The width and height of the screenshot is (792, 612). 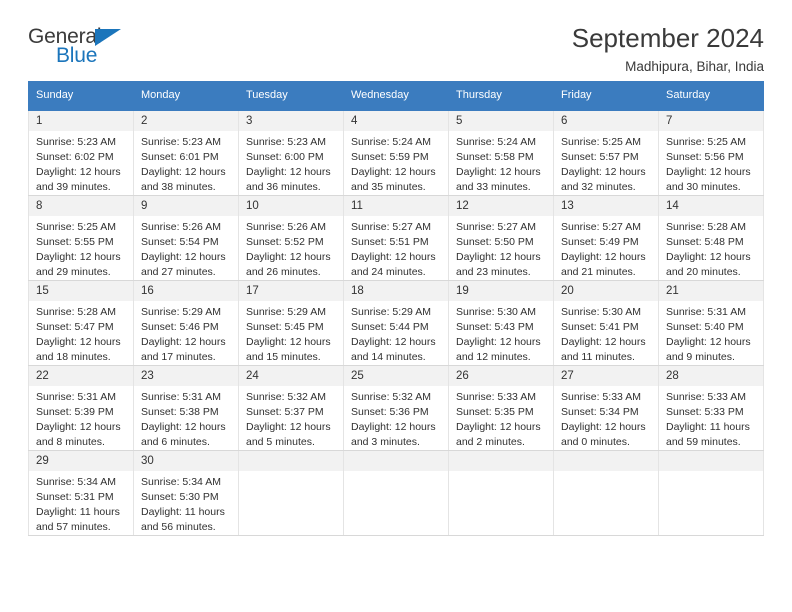 What do you see at coordinates (495, 327) in the screenshot?
I see `sunset-text: Sunset: 5:43 PM` at bounding box center [495, 327].